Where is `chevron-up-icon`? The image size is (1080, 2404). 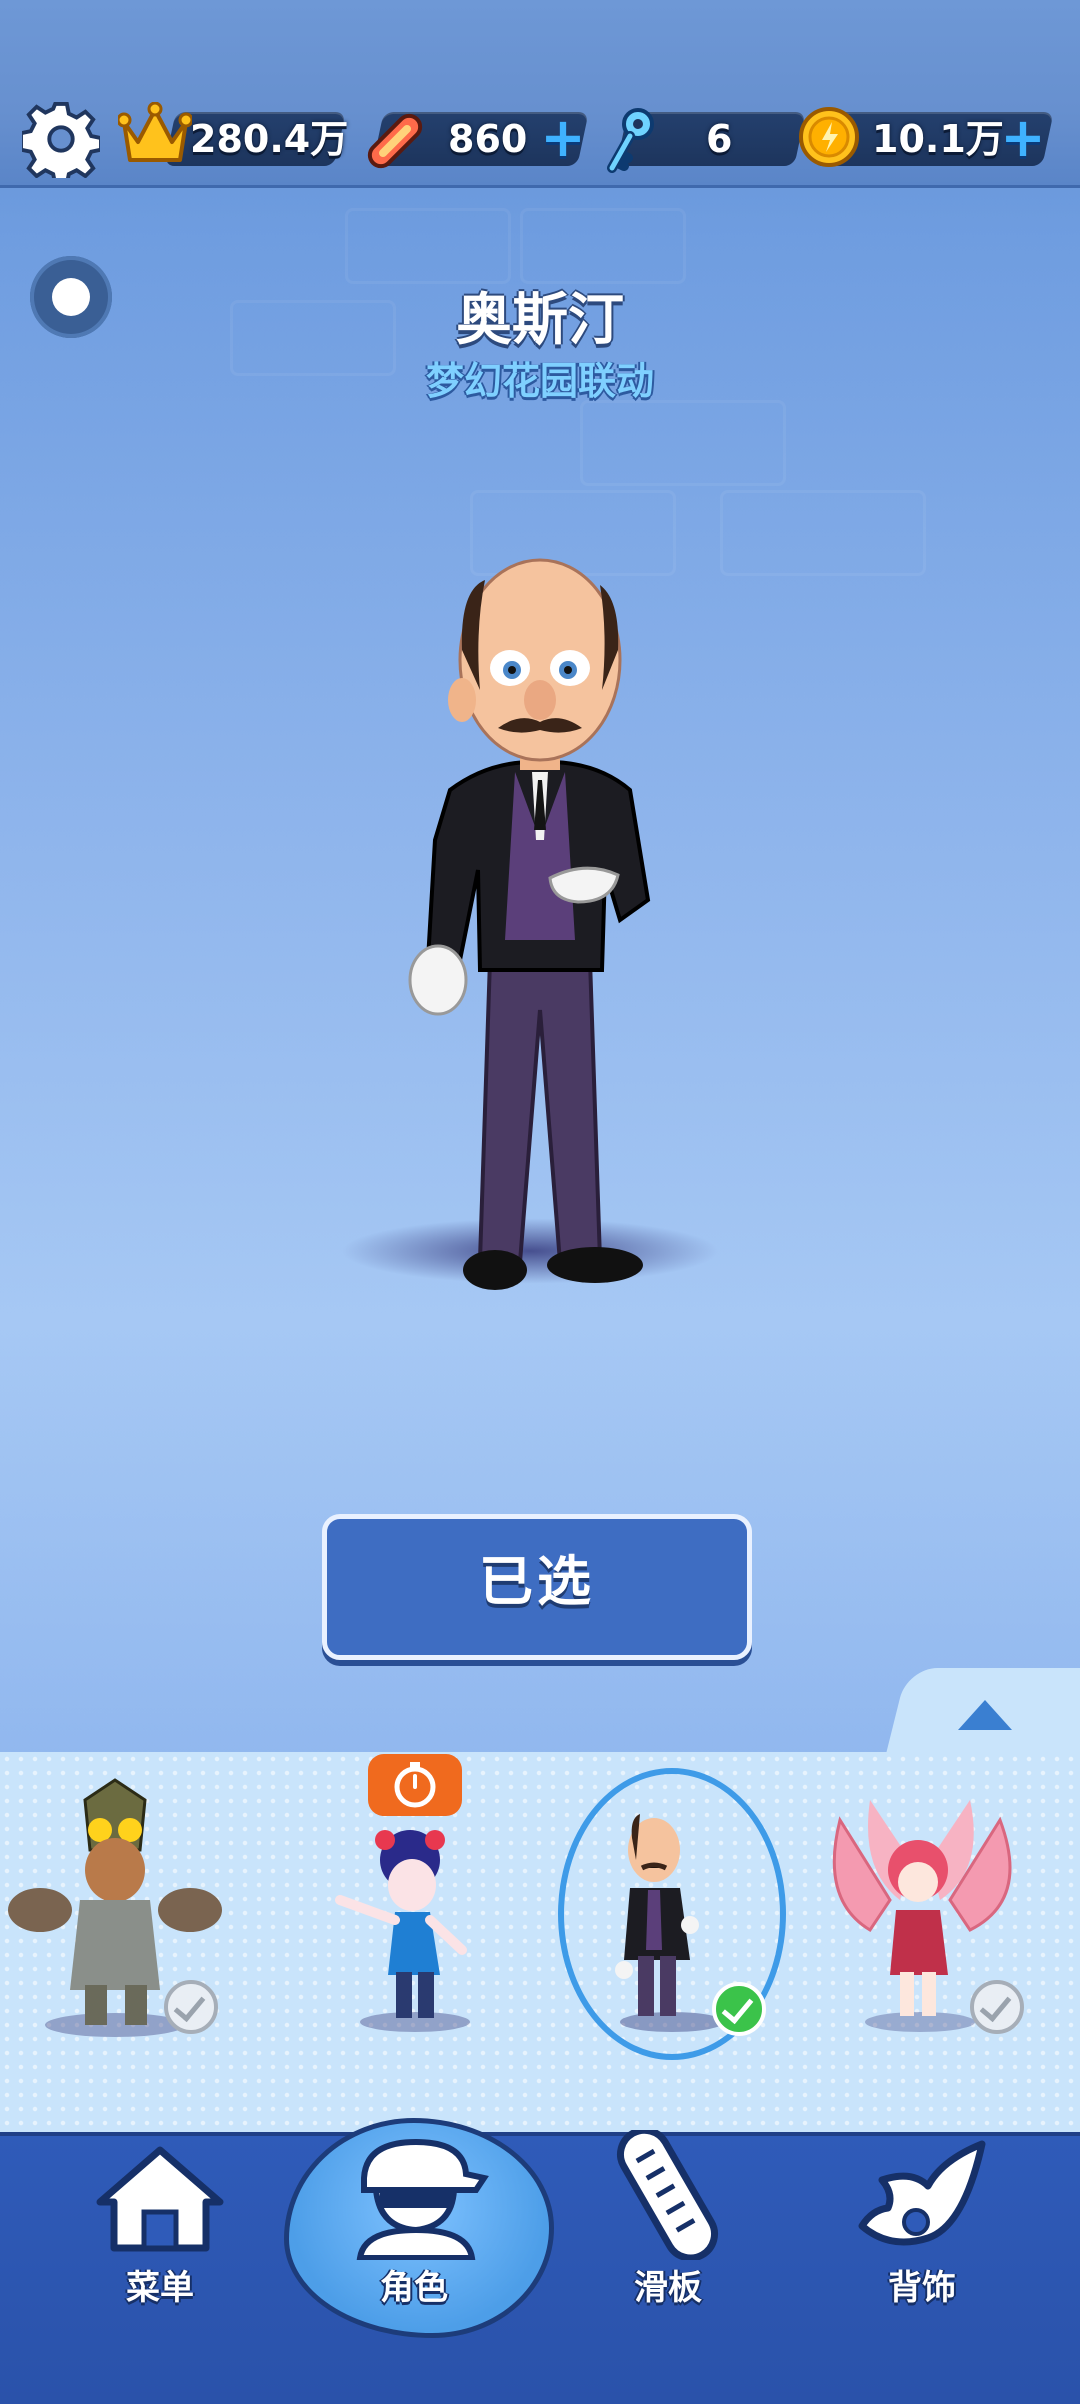 chevron-up-icon is located at coordinates (985, 1715).